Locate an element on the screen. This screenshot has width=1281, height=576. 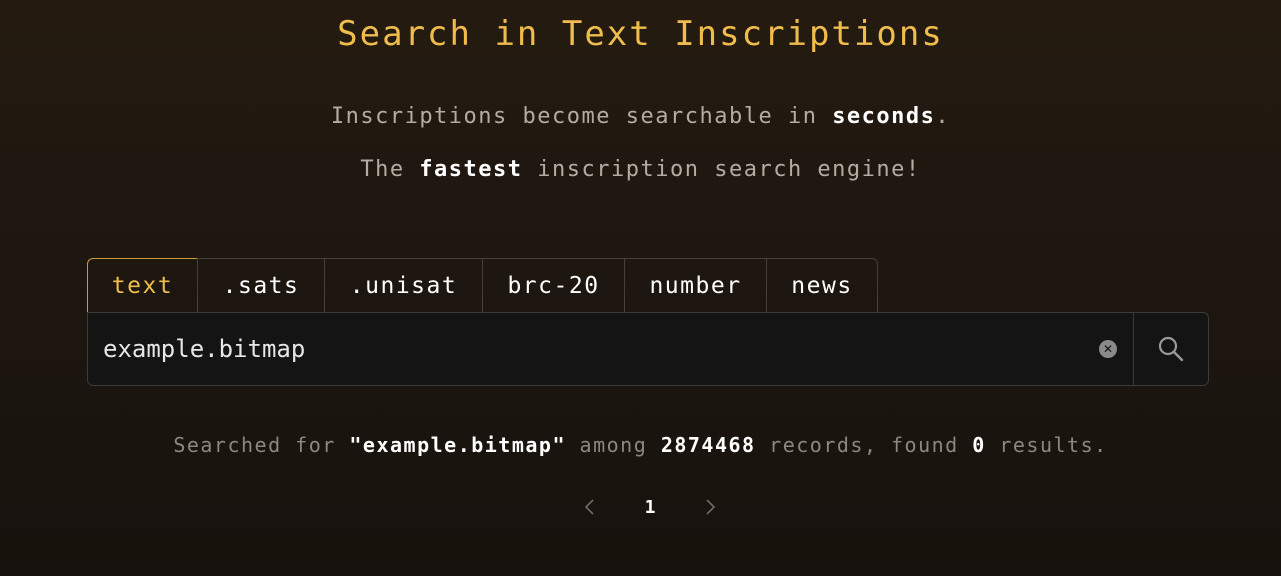
chevron-right-icon is located at coordinates (711, 507).